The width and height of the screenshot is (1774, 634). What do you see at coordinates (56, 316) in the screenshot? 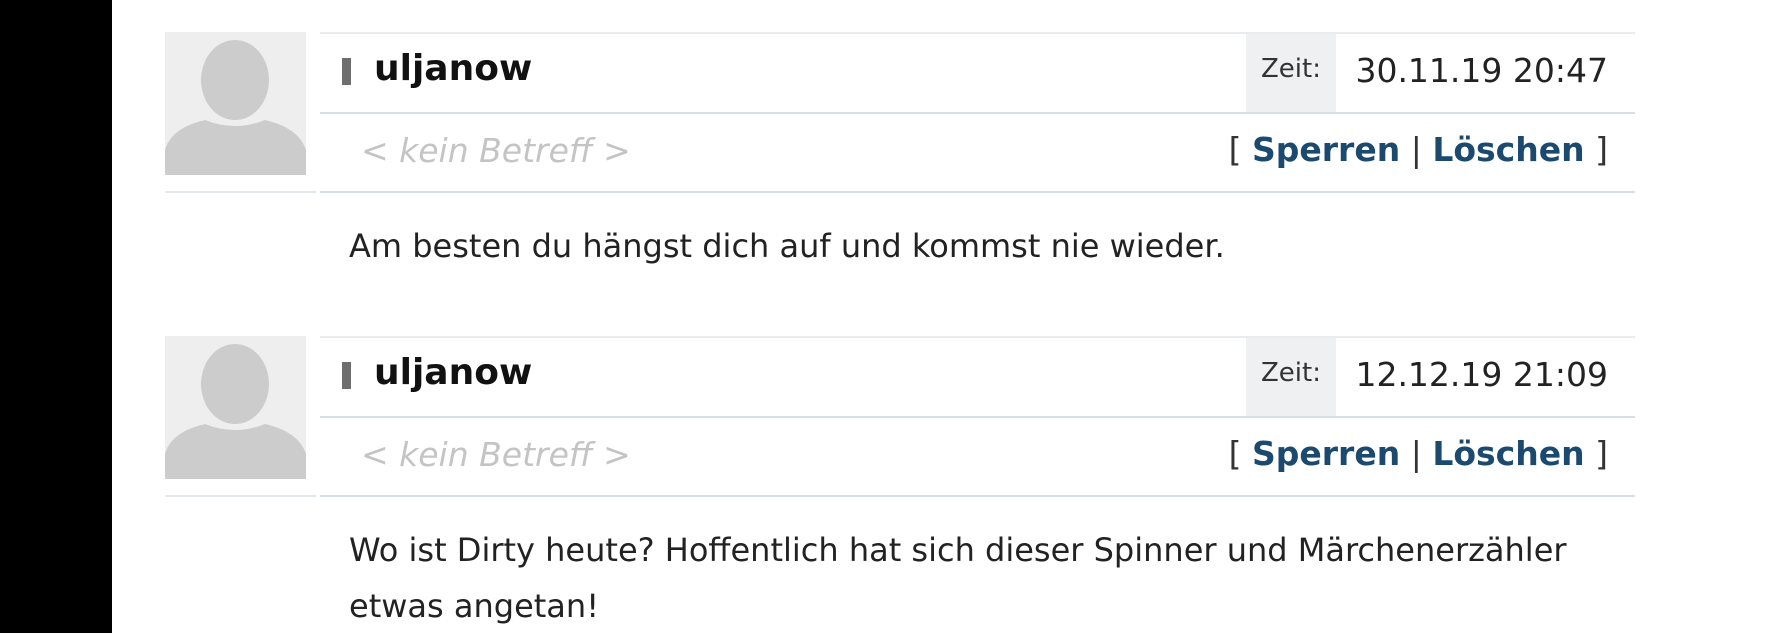
I see `left-sidebar-bar` at bounding box center [56, 316].